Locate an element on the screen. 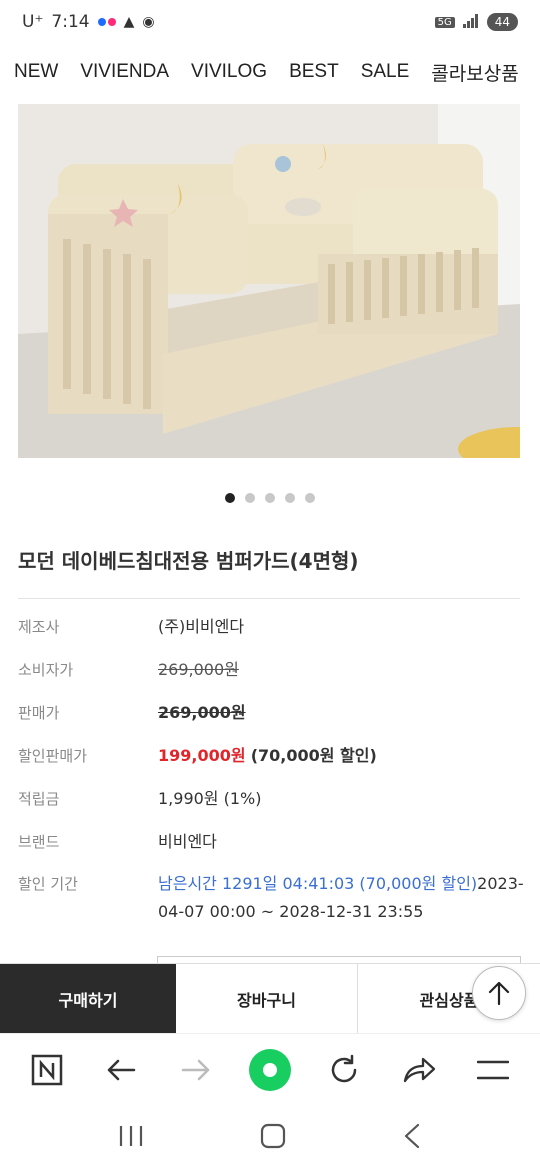 Image resolution: width=540 pixels, height=1170 pixels. home-icon is located at coordinates (273, 1135).